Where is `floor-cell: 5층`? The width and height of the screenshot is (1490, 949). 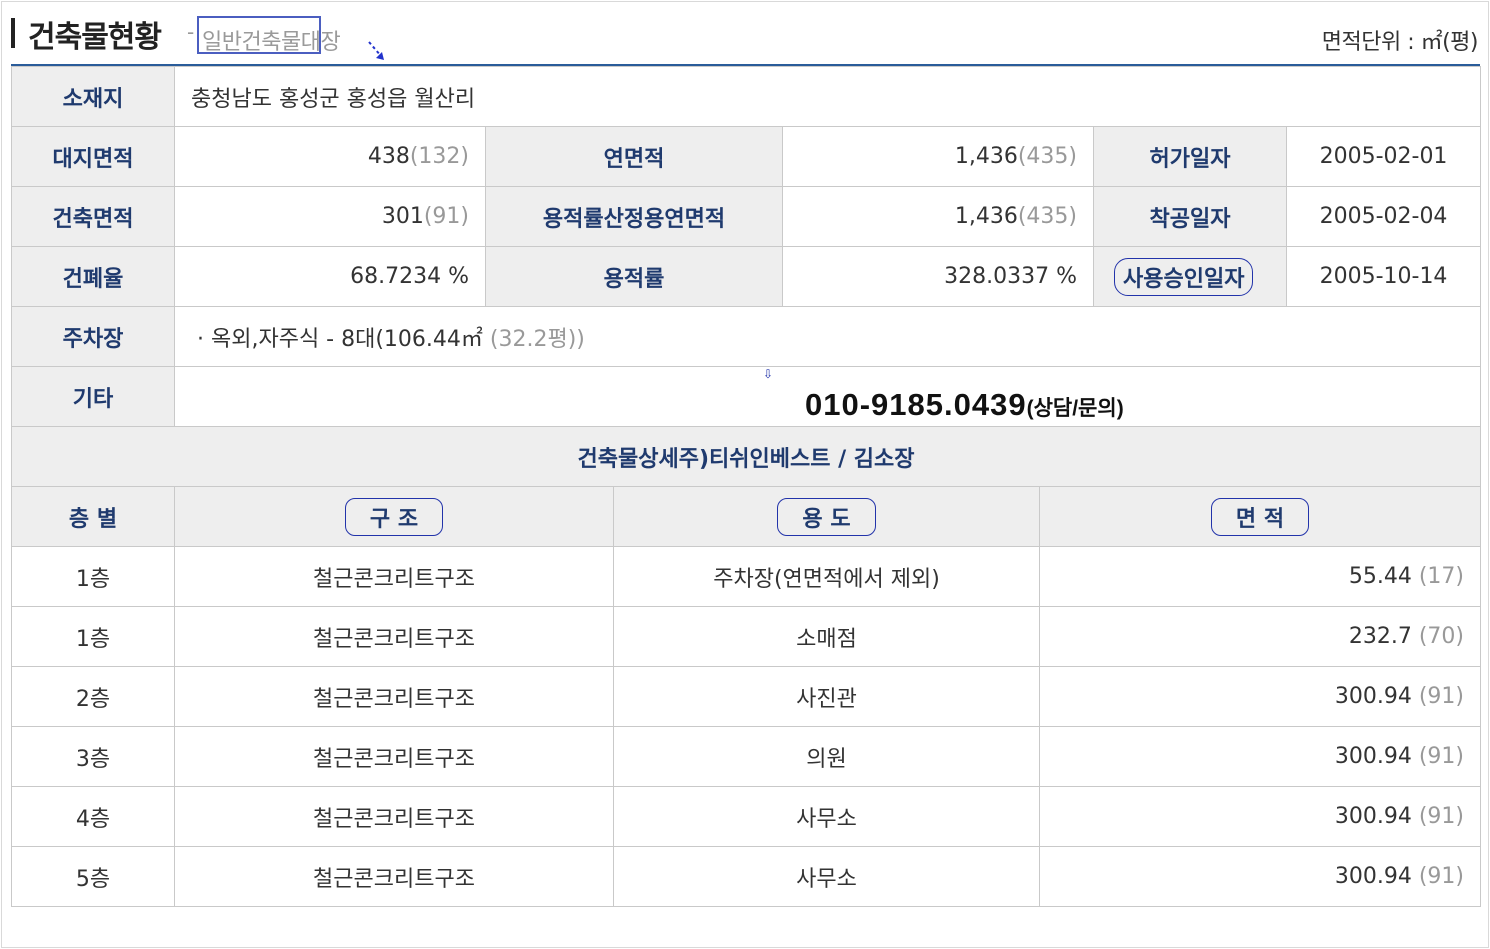 floor-cell: 5층 is located at coordinates (93, 876).